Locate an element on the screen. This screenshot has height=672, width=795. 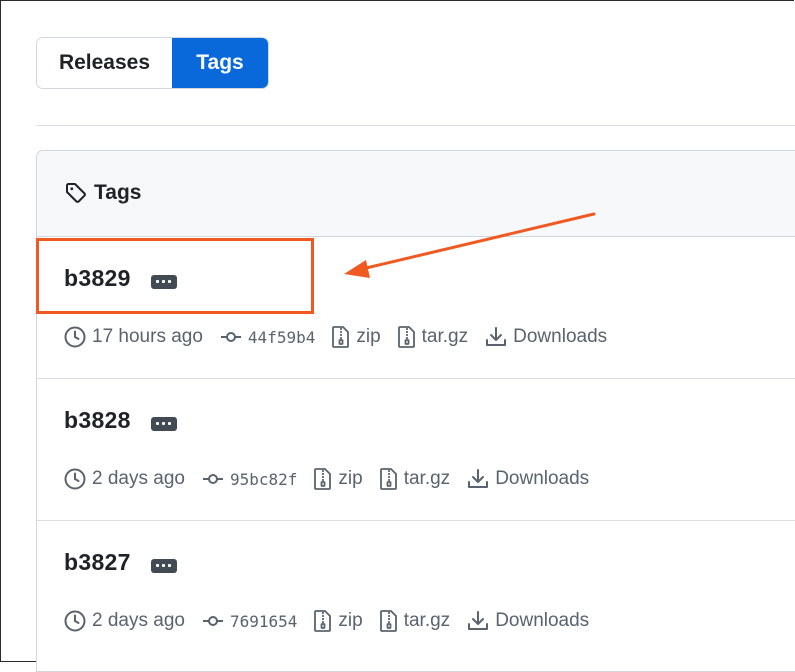
annotation-arrow is located at coordinates (470, 245).